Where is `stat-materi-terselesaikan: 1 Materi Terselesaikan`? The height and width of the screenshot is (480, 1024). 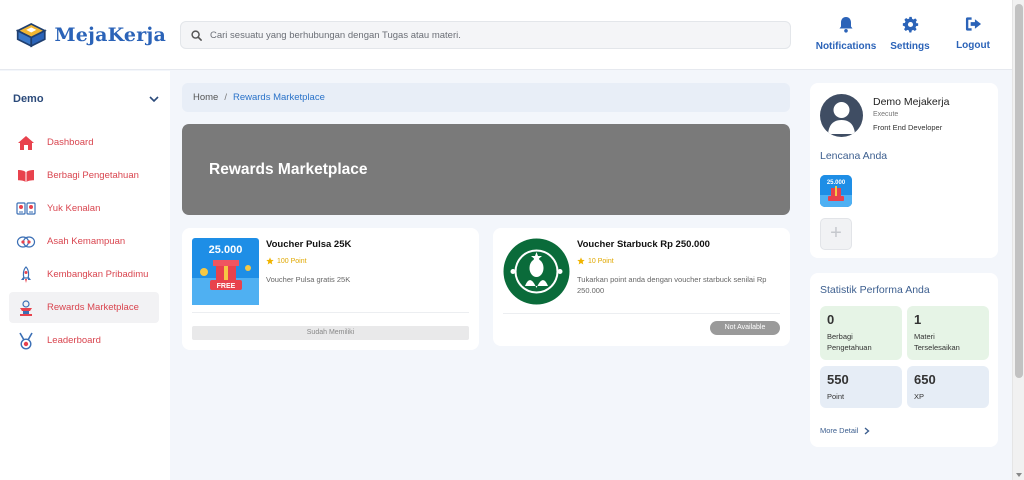 stat-materi-terselesaikan: 1 Materi Terselesaikan is located at coordinates (948, 333).